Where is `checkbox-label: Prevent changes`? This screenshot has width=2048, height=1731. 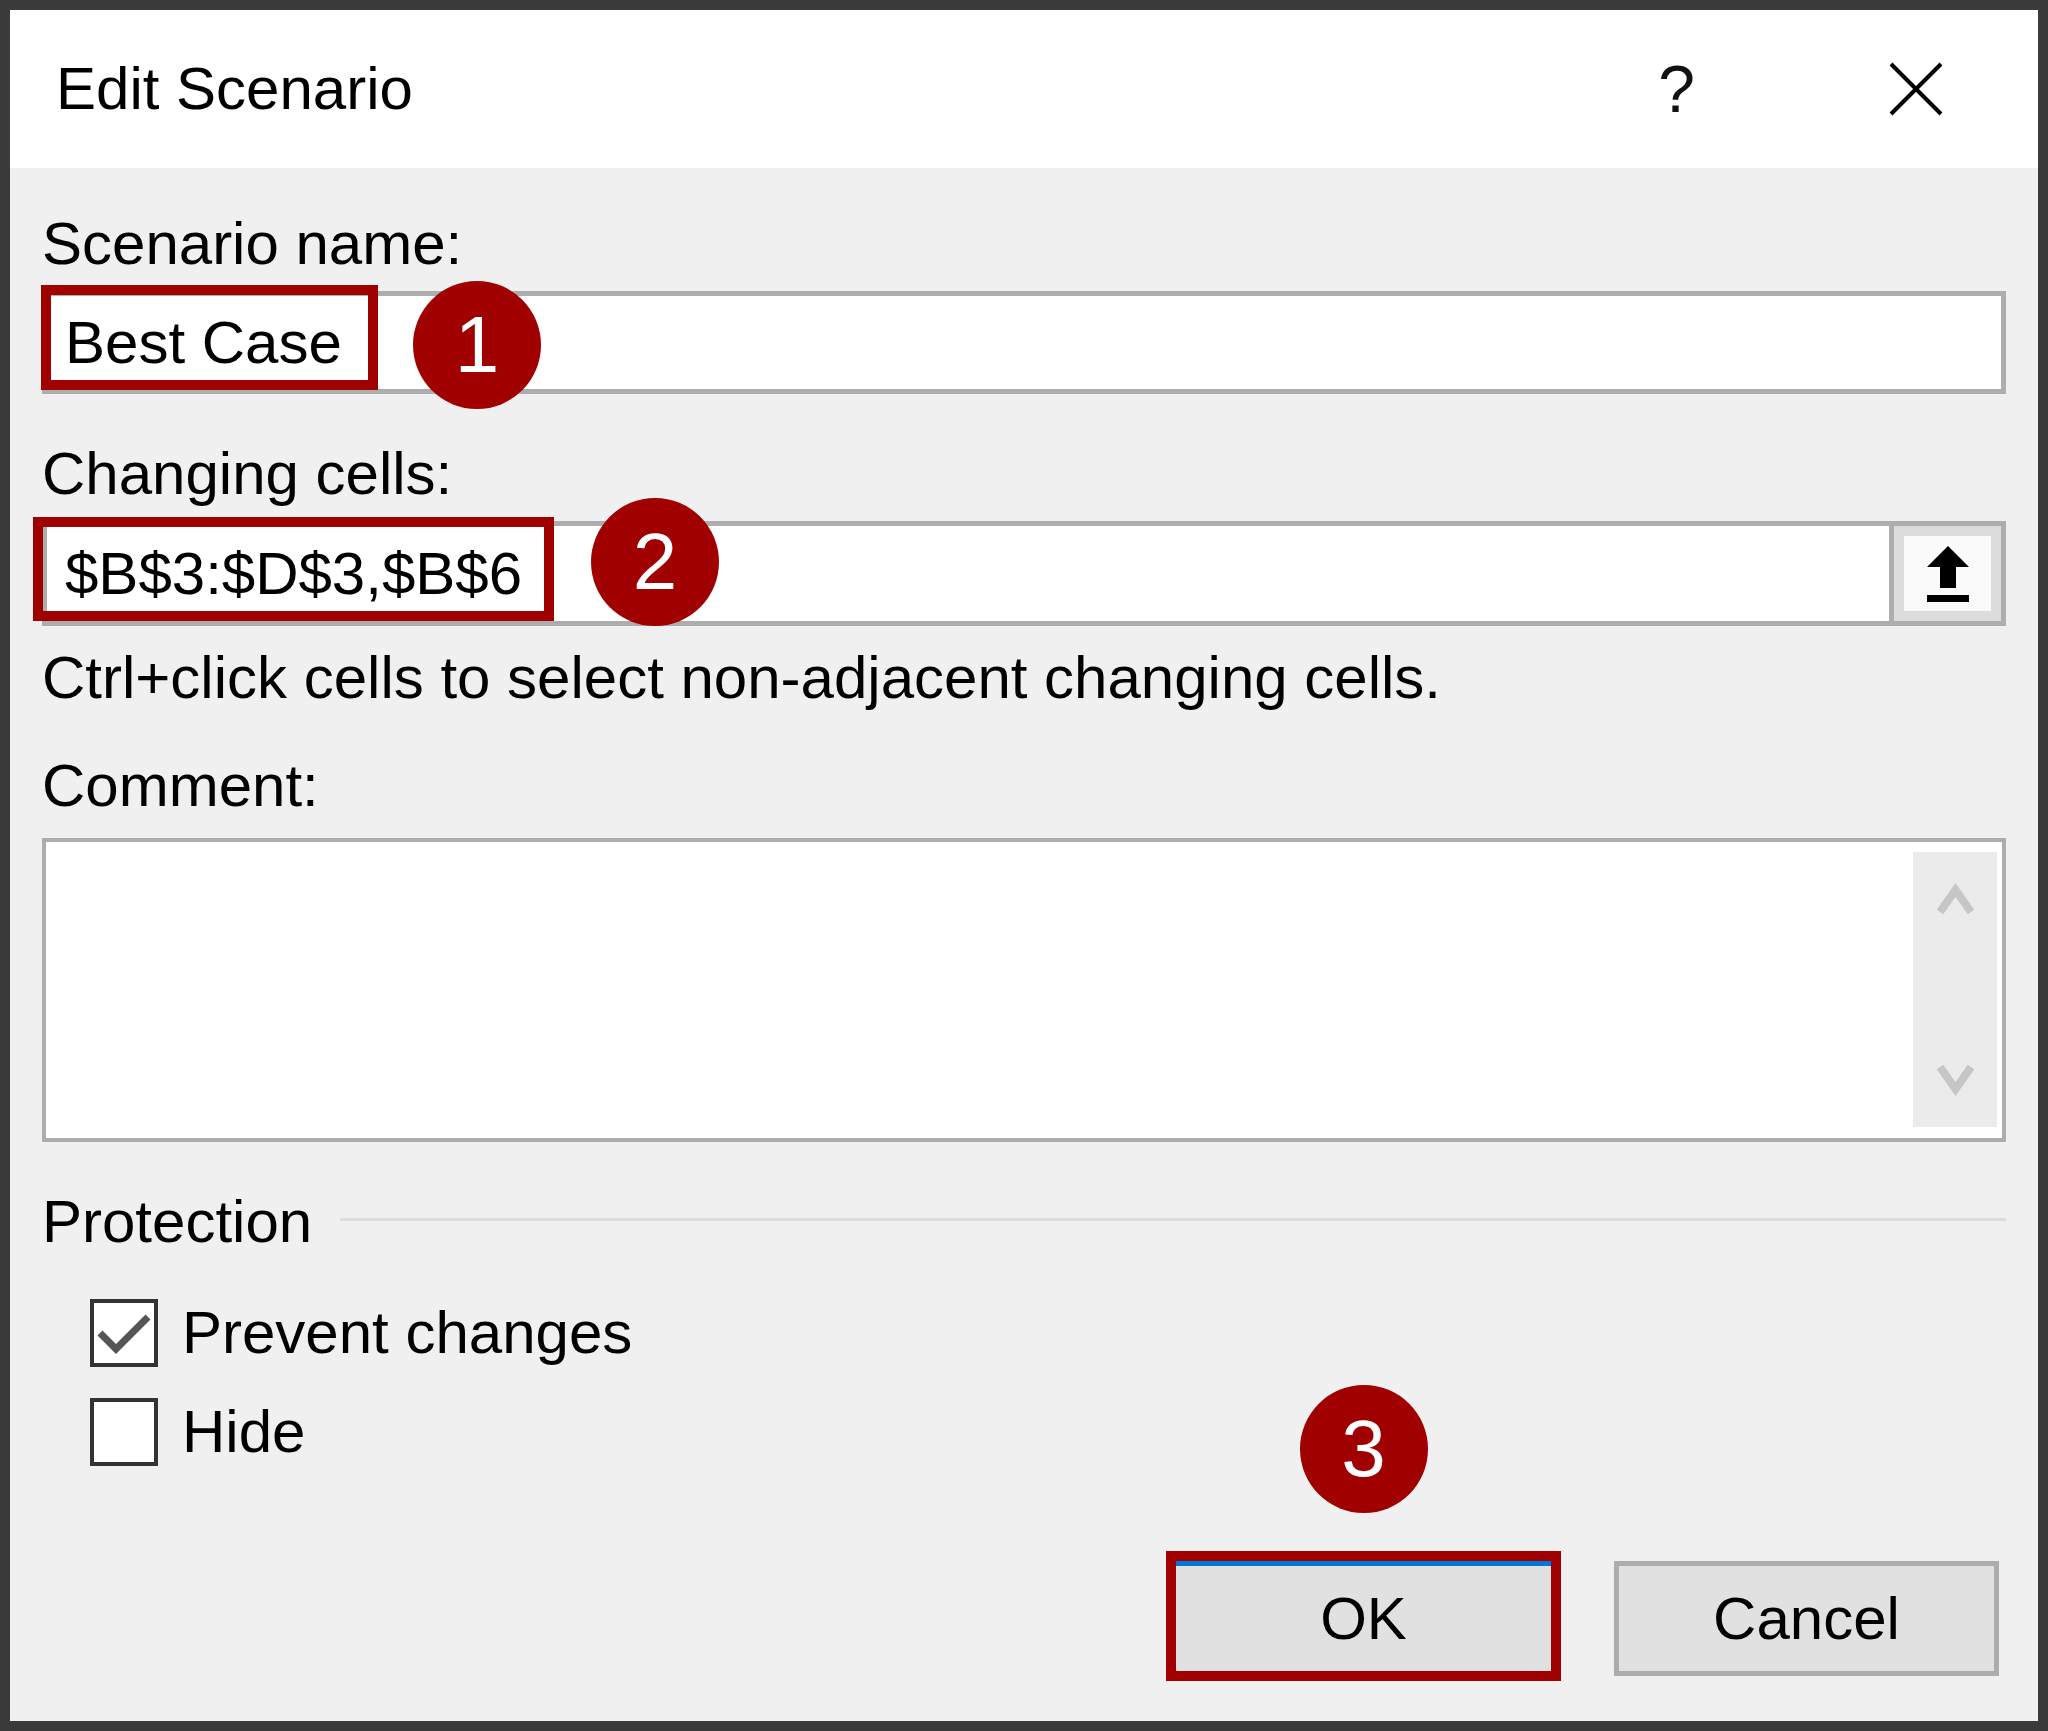
checkbox-label: Prevent changes is located at coordinates (407, 1333).